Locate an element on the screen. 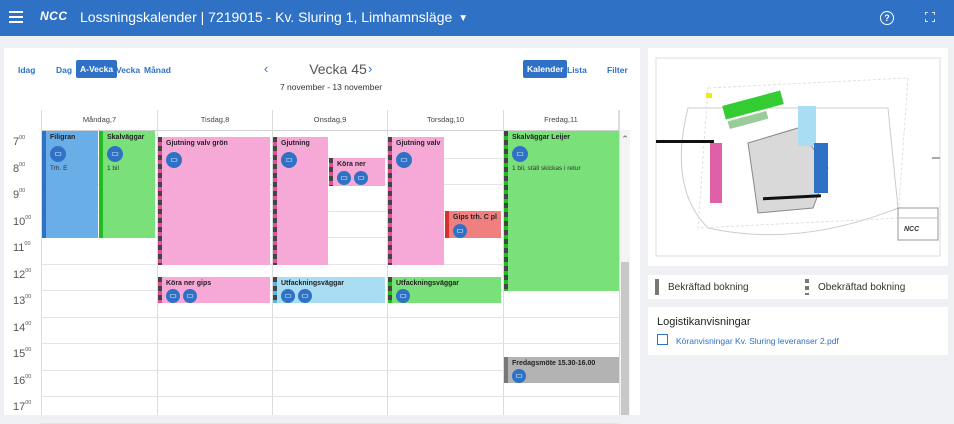 This screenshot has width=954, height=424. scroll-thumb is located at coordinates (625, 338).